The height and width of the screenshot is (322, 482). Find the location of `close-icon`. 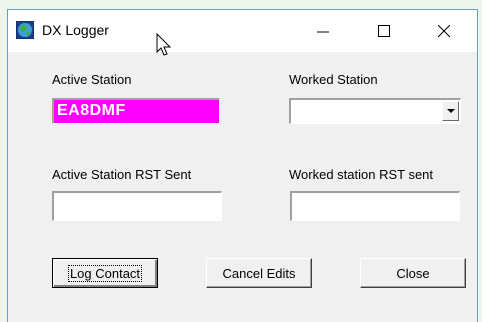

close-icon is located at coordinates (444, 31).